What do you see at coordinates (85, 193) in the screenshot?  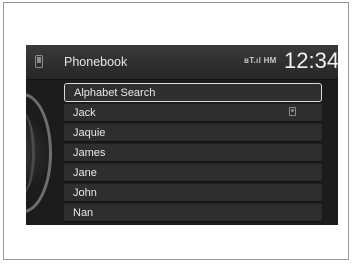 I see `list-item-label: John` at bounding box center [85, 193].